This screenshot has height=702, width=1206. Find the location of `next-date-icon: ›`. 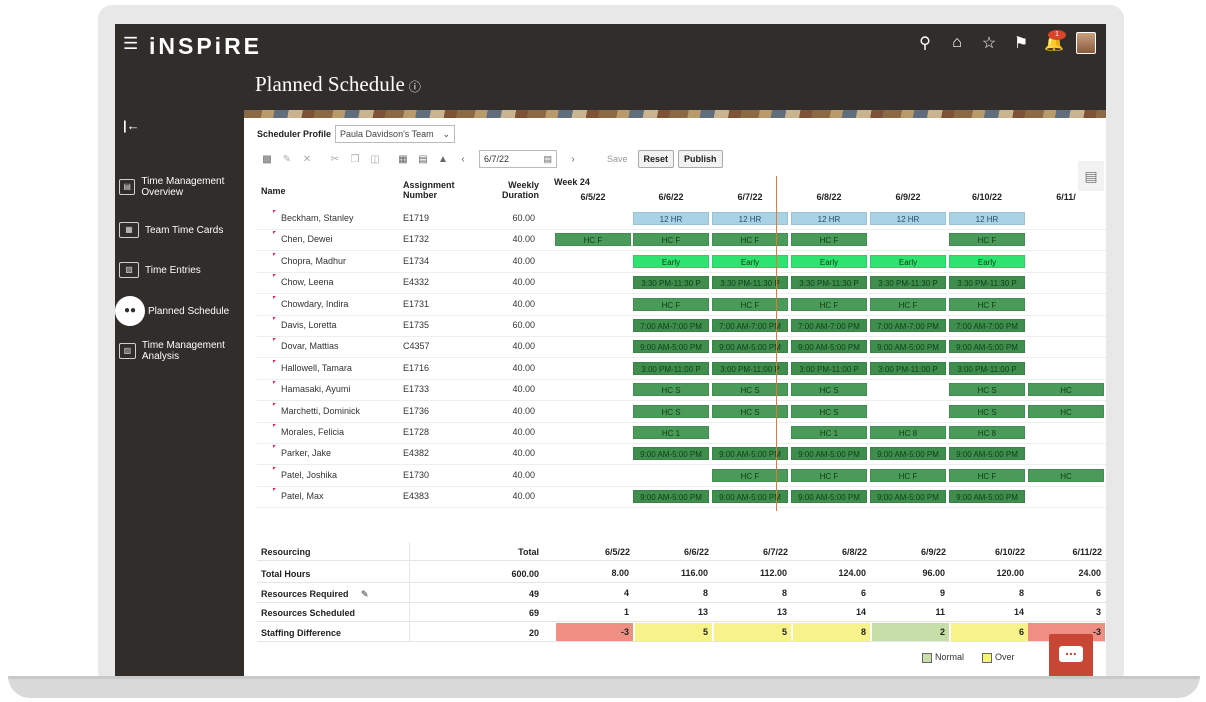

next-date-icon: › is located at coordinates (573, 159).